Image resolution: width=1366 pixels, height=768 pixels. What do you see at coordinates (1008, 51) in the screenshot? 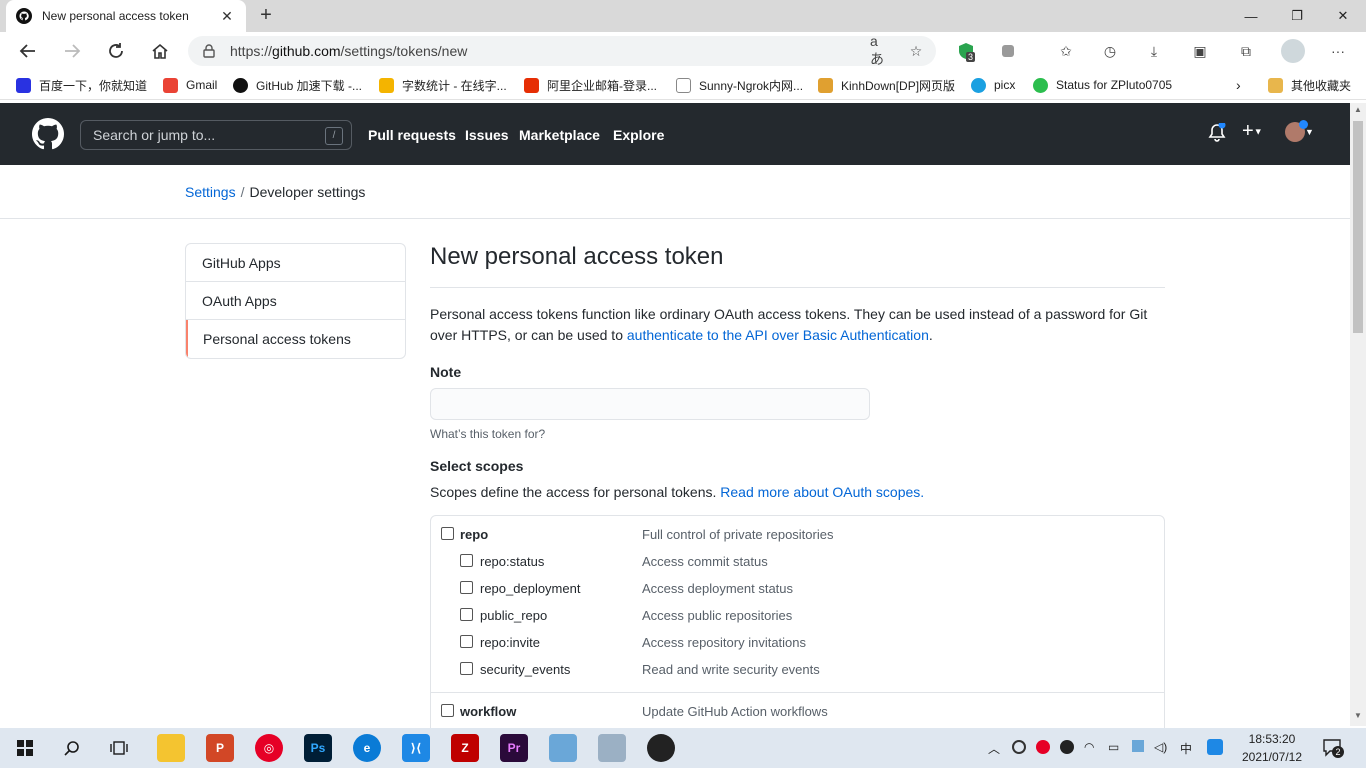
I see `extension-icon` at bounding box center [1008, 51].